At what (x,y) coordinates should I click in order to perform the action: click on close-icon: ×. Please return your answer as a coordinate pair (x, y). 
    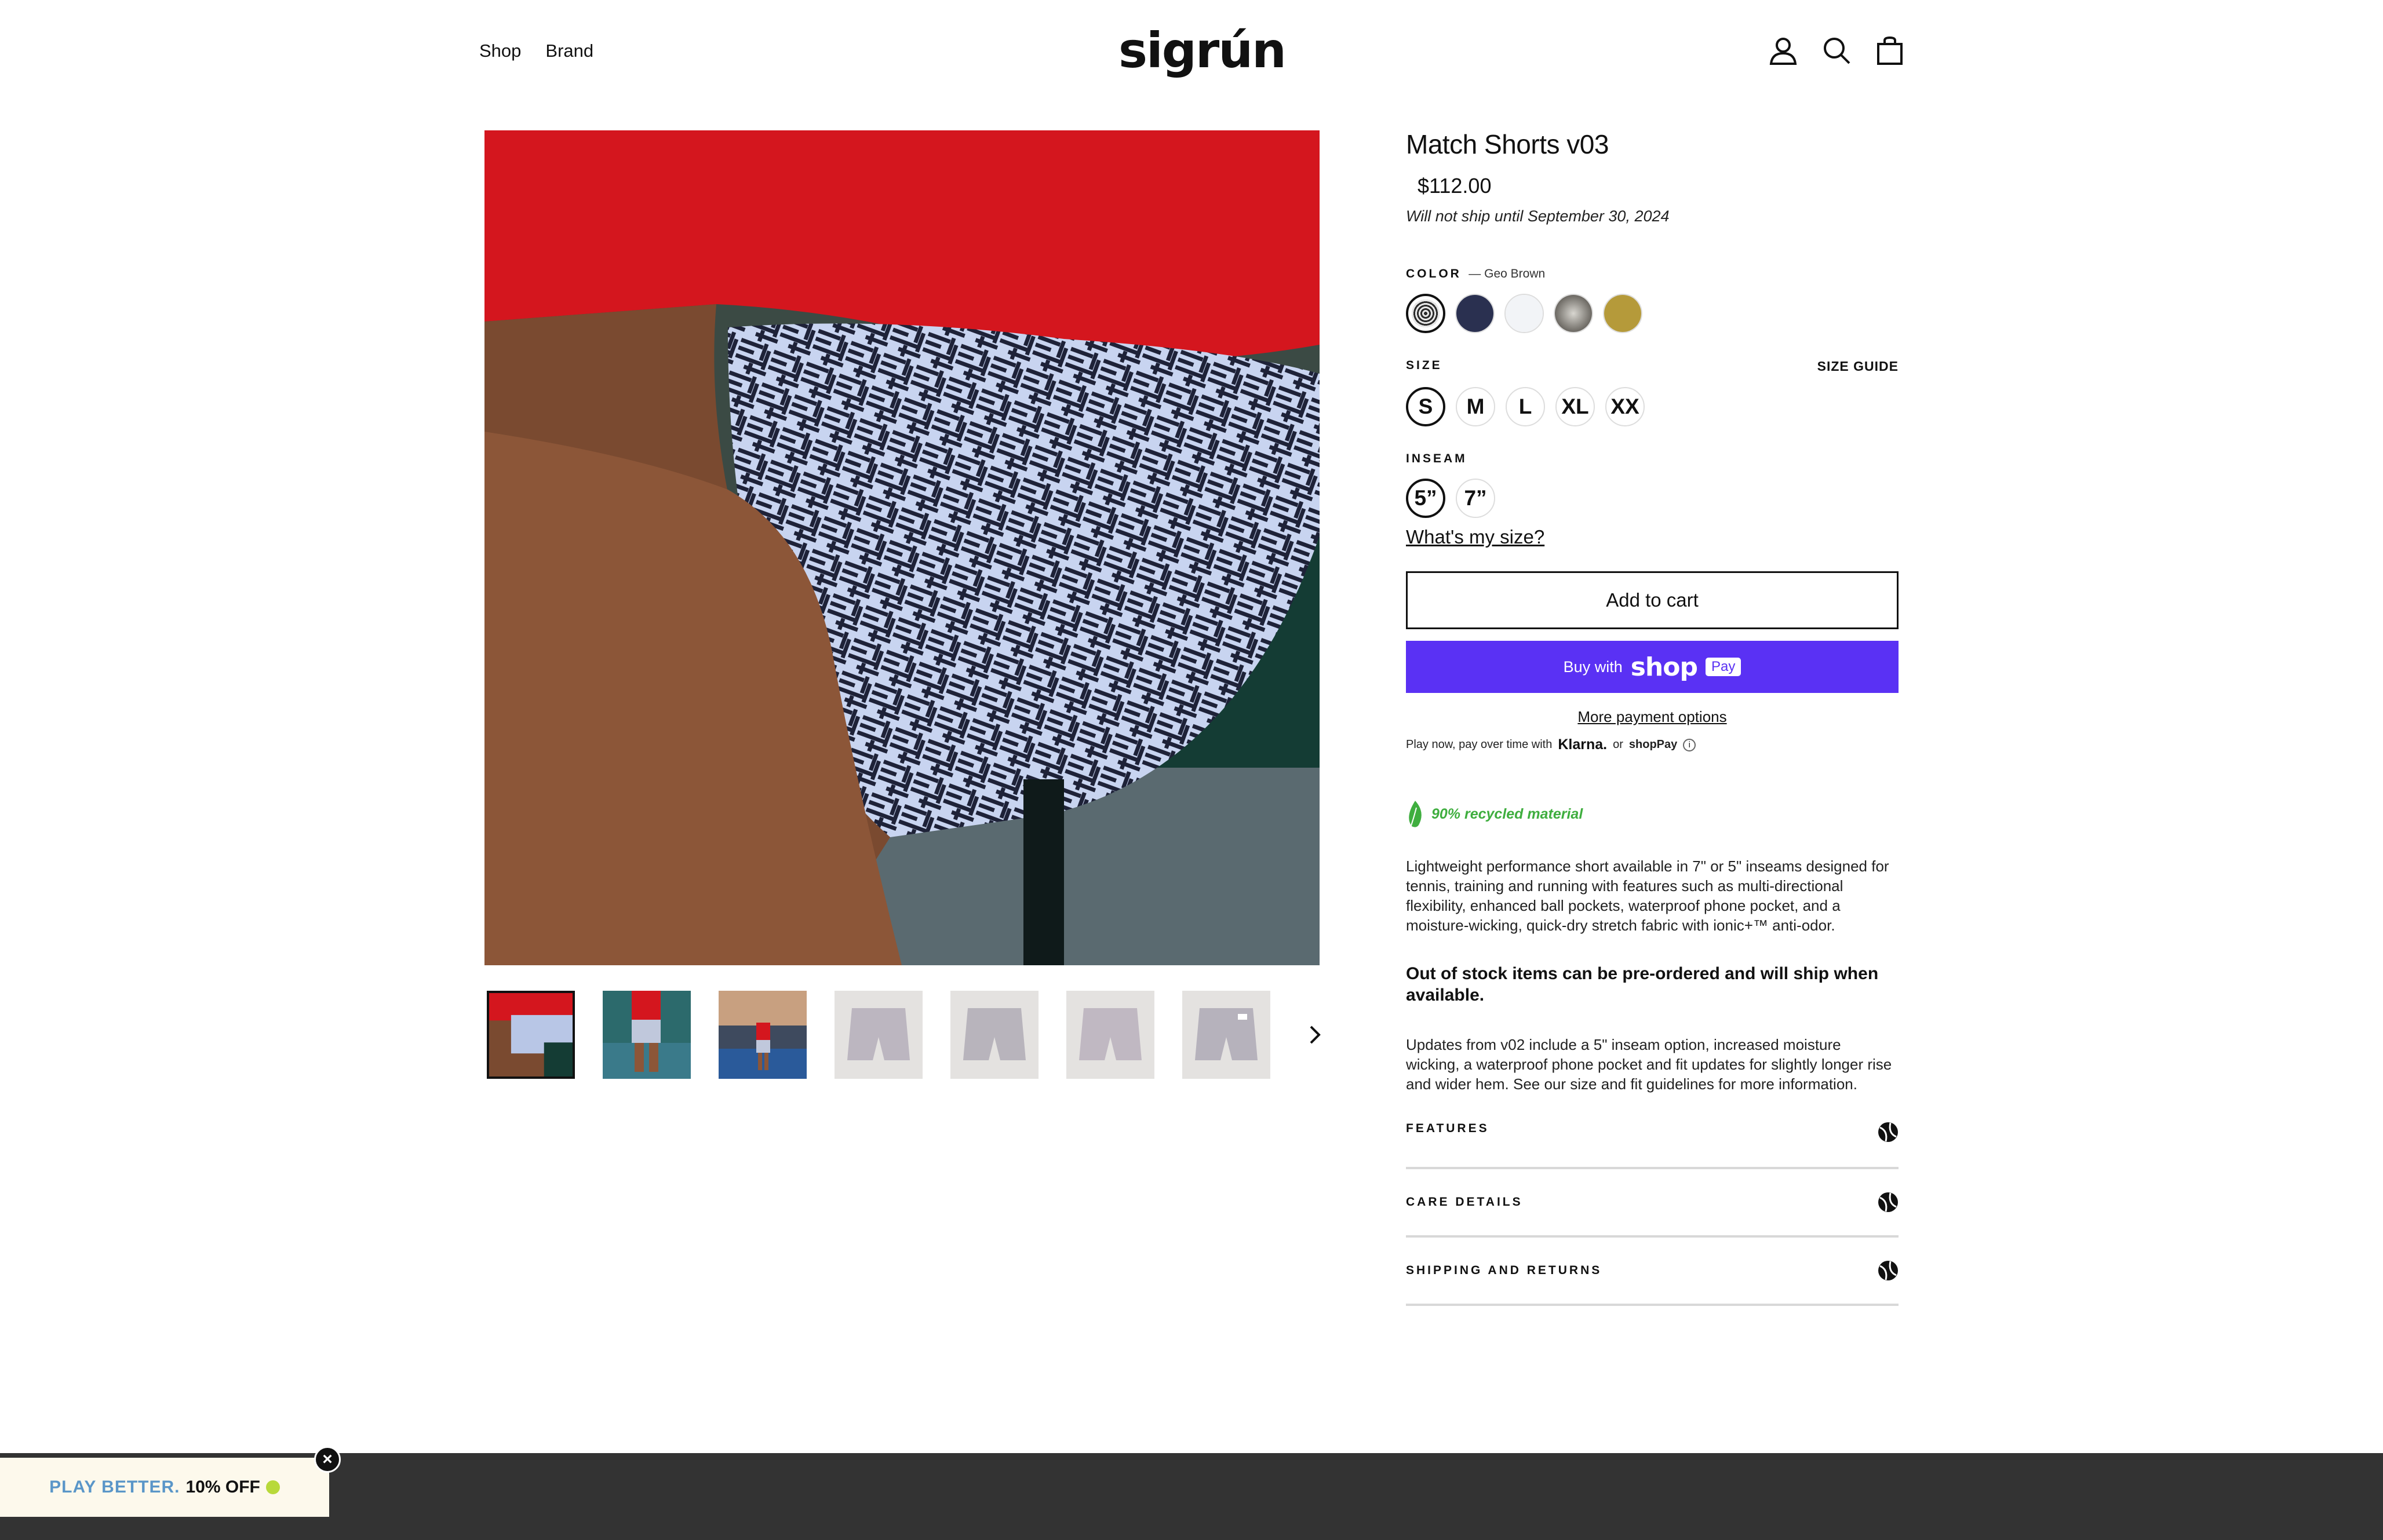
    Looking at the image, I should click on (328, 1460).